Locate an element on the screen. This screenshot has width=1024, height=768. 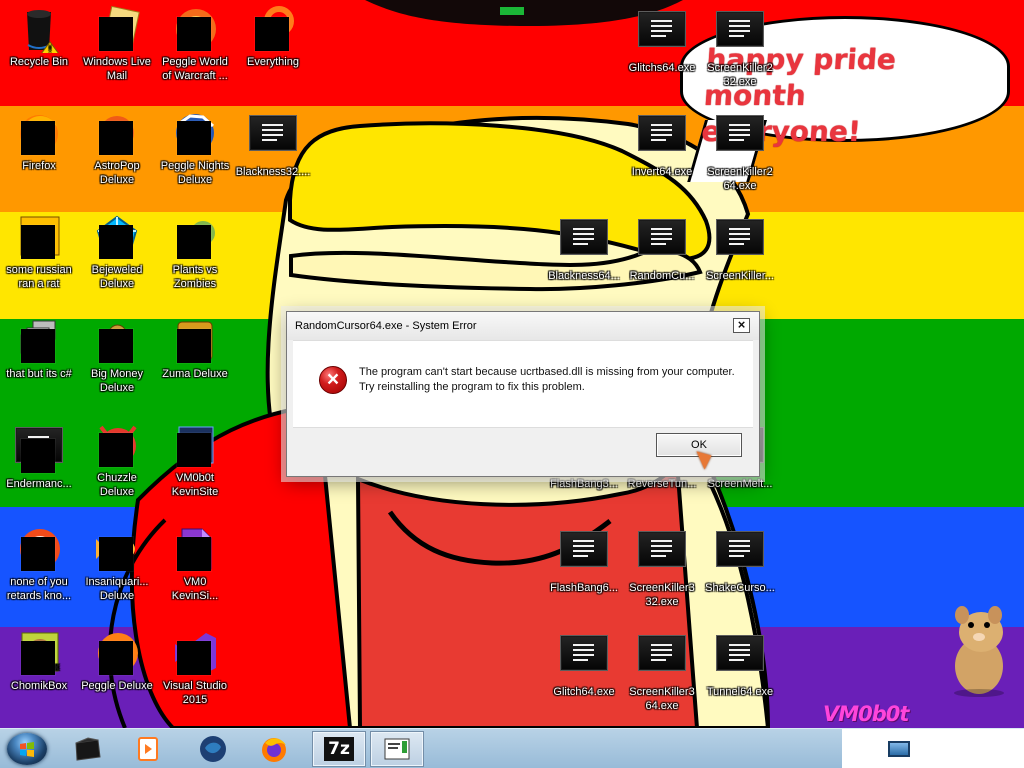
7zip-icon: 7z is located at coordinates (339, 749).